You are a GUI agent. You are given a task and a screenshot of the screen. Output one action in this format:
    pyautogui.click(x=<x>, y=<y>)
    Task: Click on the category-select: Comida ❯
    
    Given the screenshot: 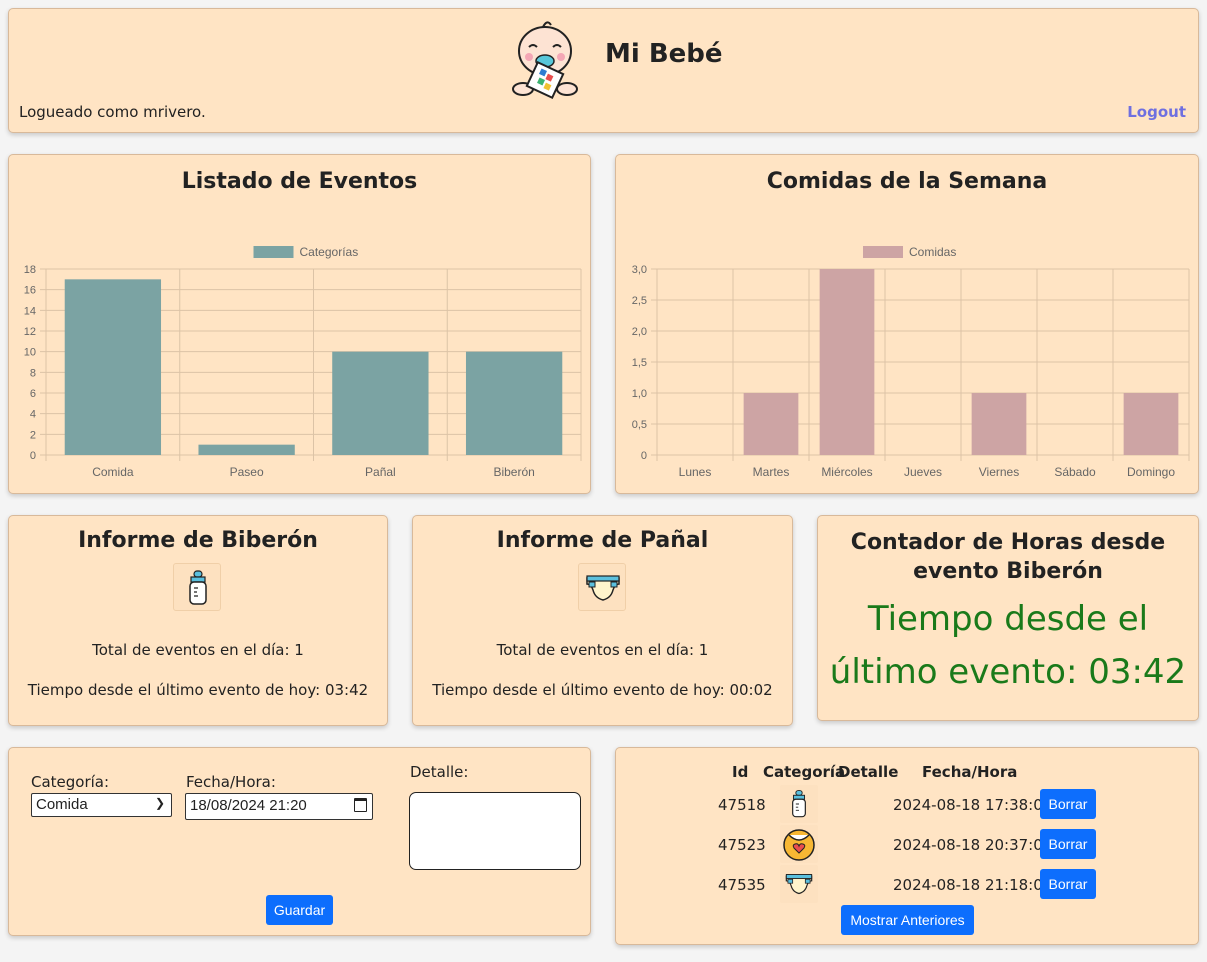 What is the action you would take?
    pyautogui.click(x=101, y=805)
    